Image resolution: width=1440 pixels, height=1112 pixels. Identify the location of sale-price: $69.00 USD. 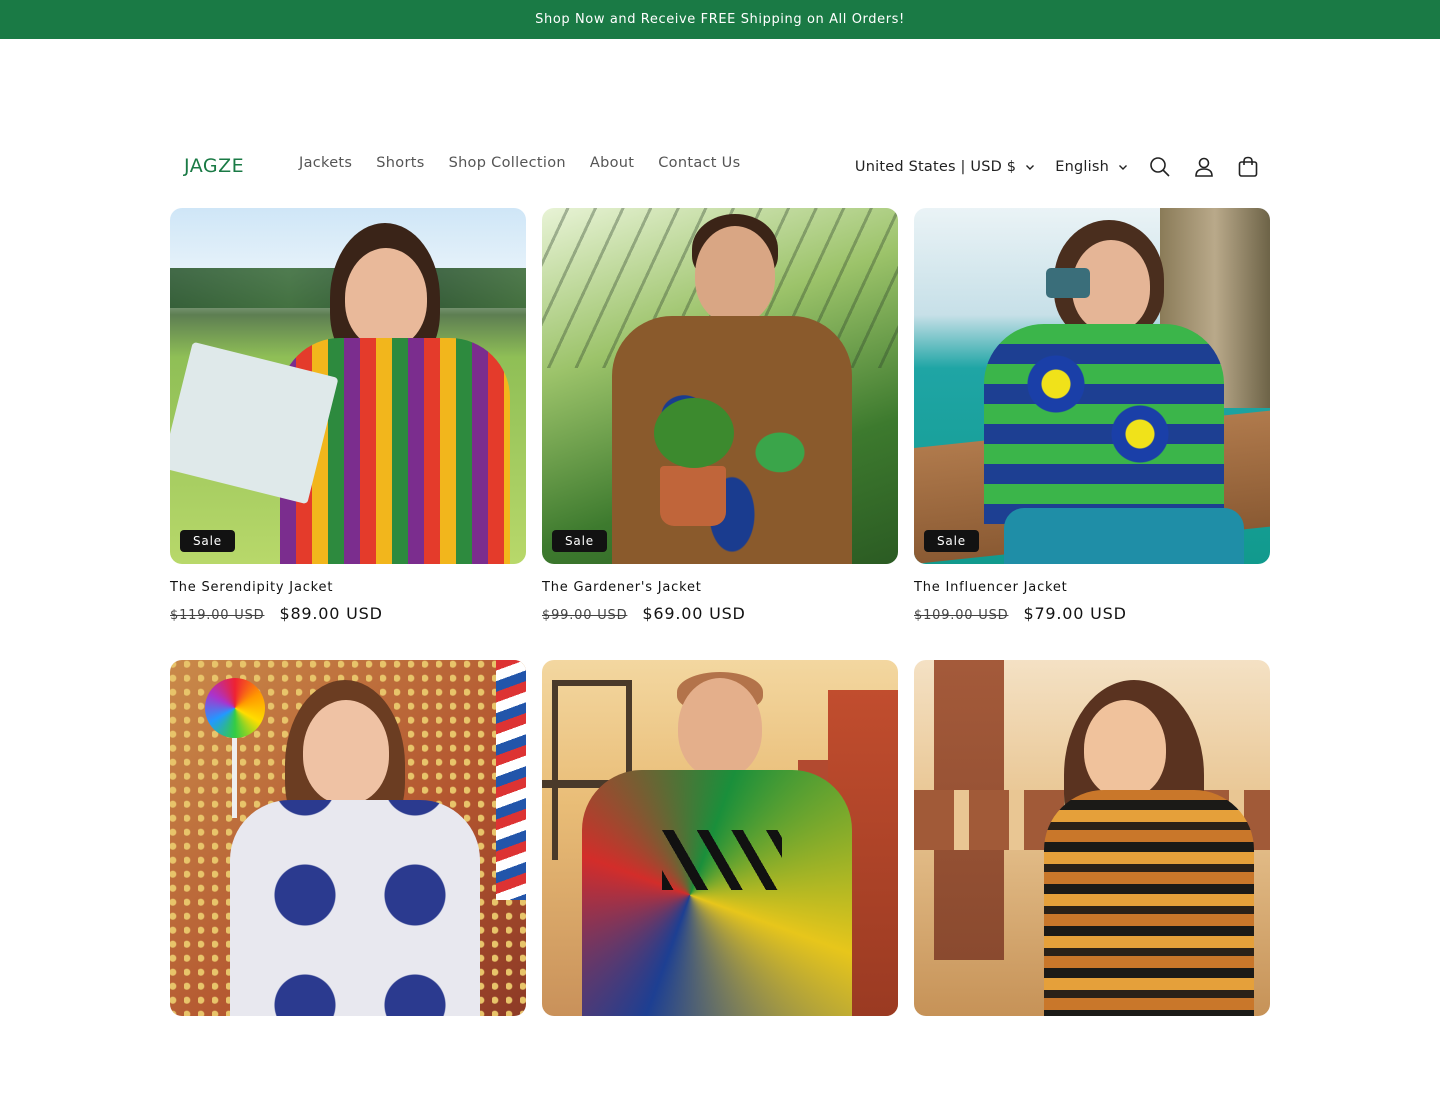
(694, 613).